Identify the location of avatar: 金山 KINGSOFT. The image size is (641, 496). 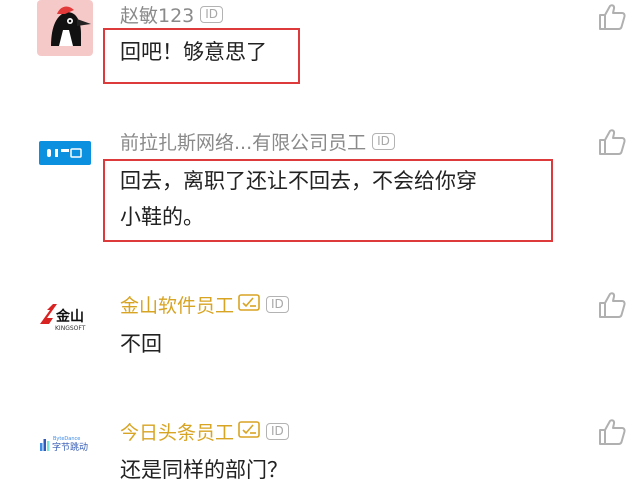
(65, 318).